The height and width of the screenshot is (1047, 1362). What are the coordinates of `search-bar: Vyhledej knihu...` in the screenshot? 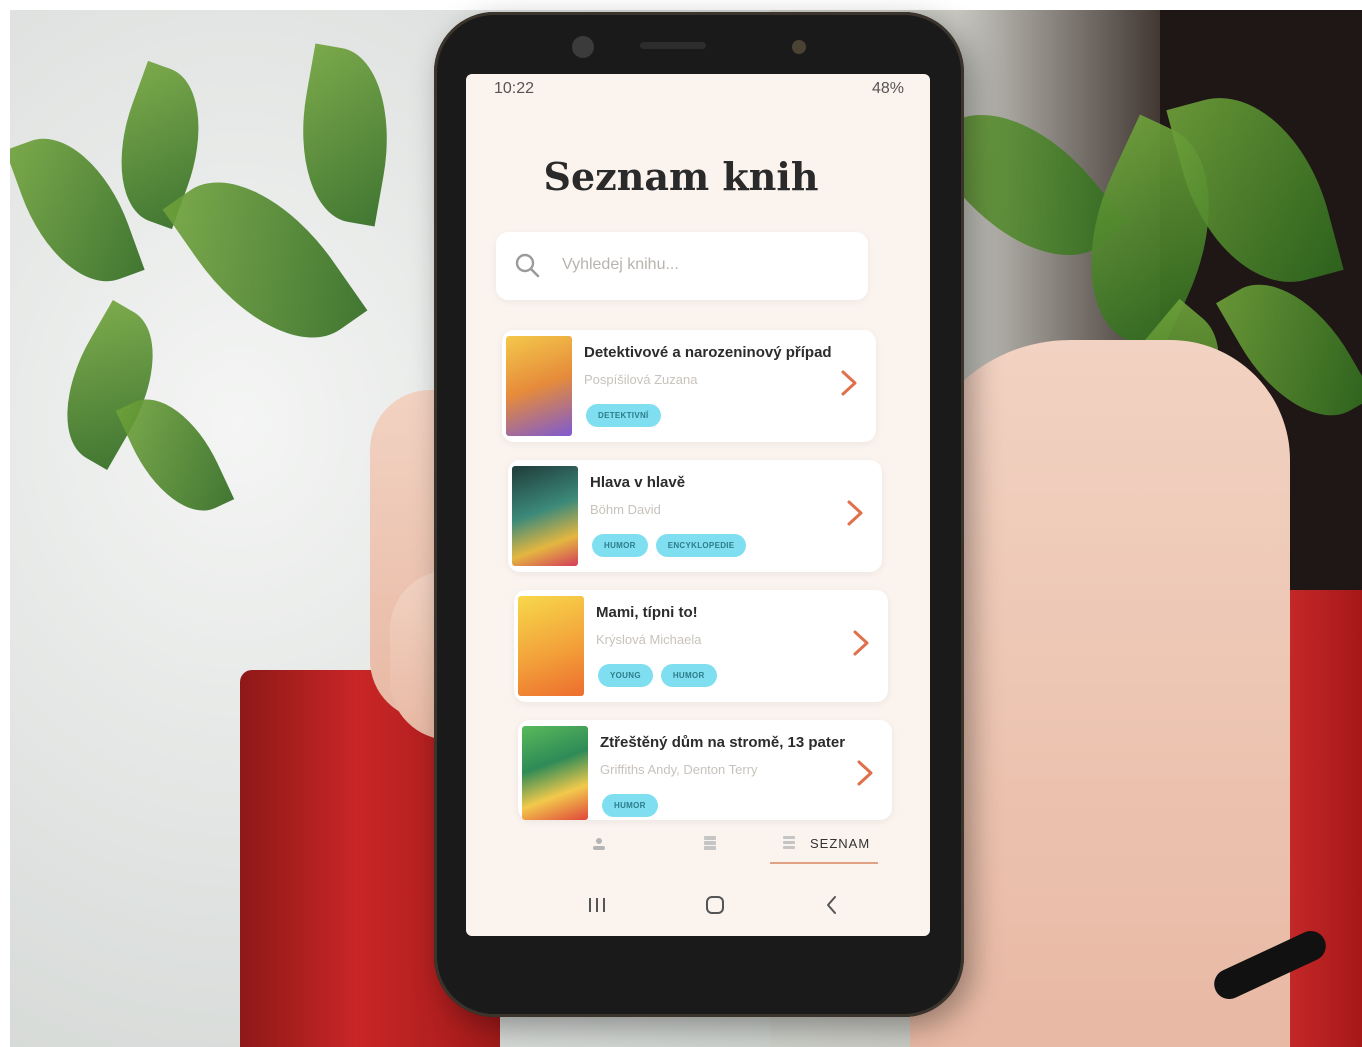 It's located at (682, 266).